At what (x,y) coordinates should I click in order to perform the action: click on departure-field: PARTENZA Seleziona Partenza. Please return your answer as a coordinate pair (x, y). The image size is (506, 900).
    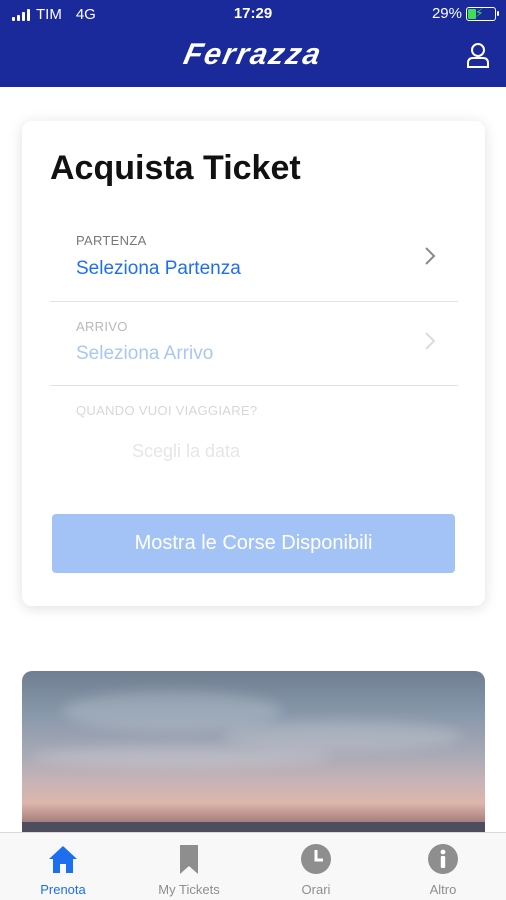
    Looking at the image, I should click on (254, 260).